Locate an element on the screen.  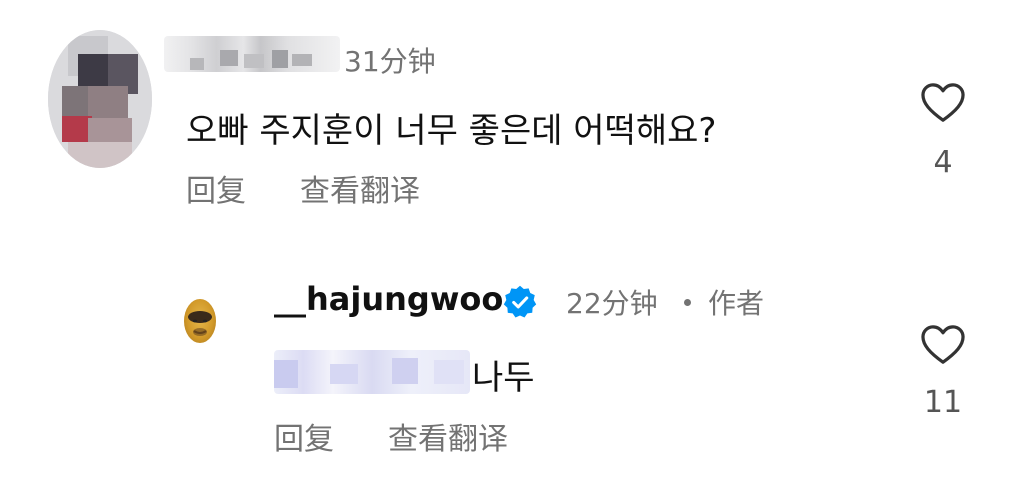
commenter-avatar is located at coordinates (100, 99).